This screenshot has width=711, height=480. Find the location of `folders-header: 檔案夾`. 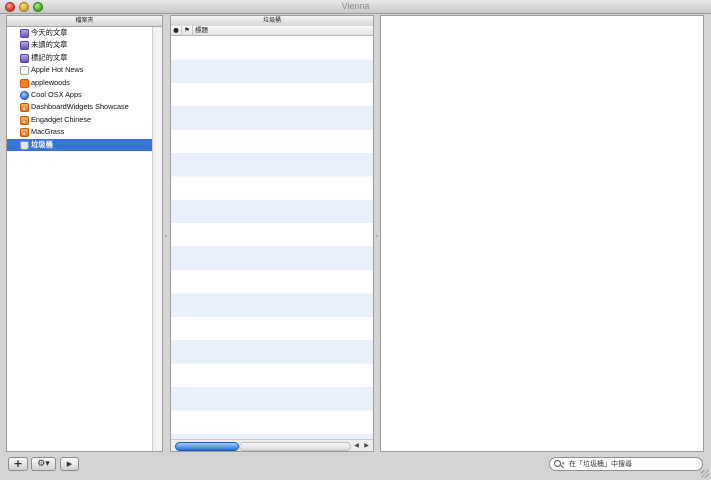

folders-header: 檔案夾 is located at coordinates (84, 21).